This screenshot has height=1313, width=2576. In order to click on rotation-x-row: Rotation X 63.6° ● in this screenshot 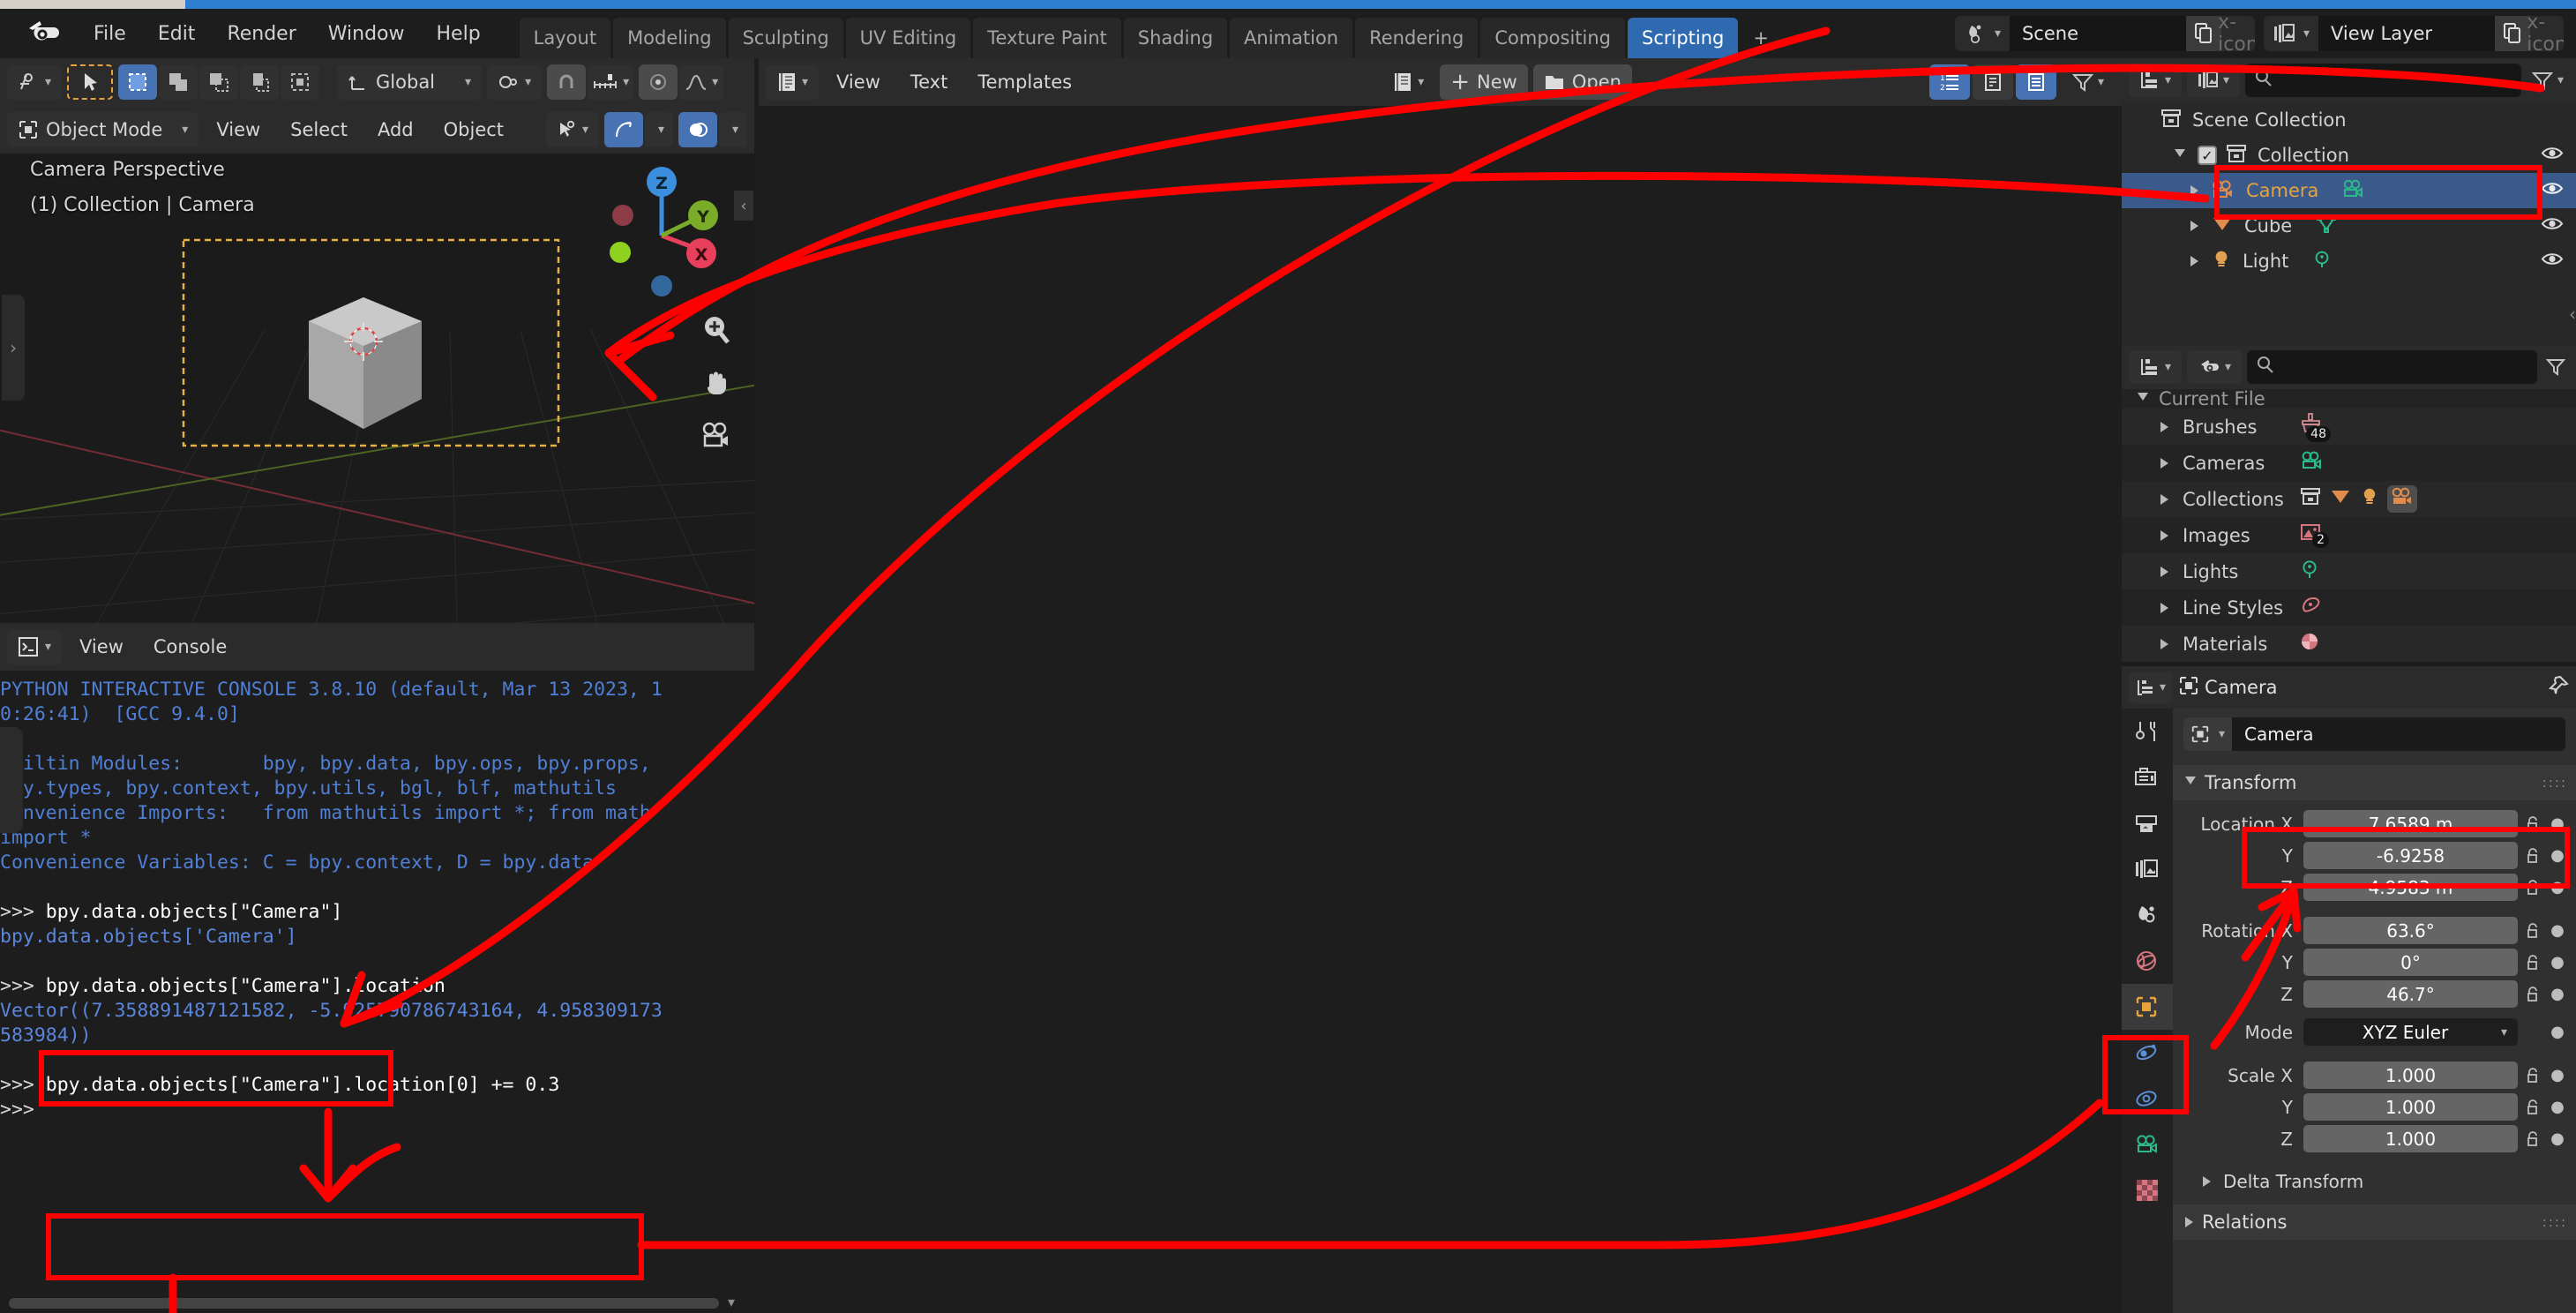, I will do `click(2375, 930)`.